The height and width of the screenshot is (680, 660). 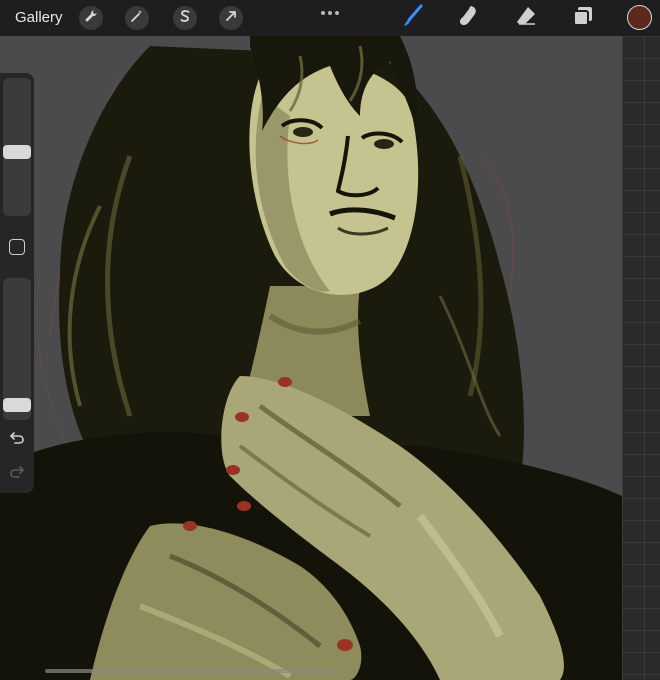 I want to click on ellipsis-icon, so click(x=330, y=13).